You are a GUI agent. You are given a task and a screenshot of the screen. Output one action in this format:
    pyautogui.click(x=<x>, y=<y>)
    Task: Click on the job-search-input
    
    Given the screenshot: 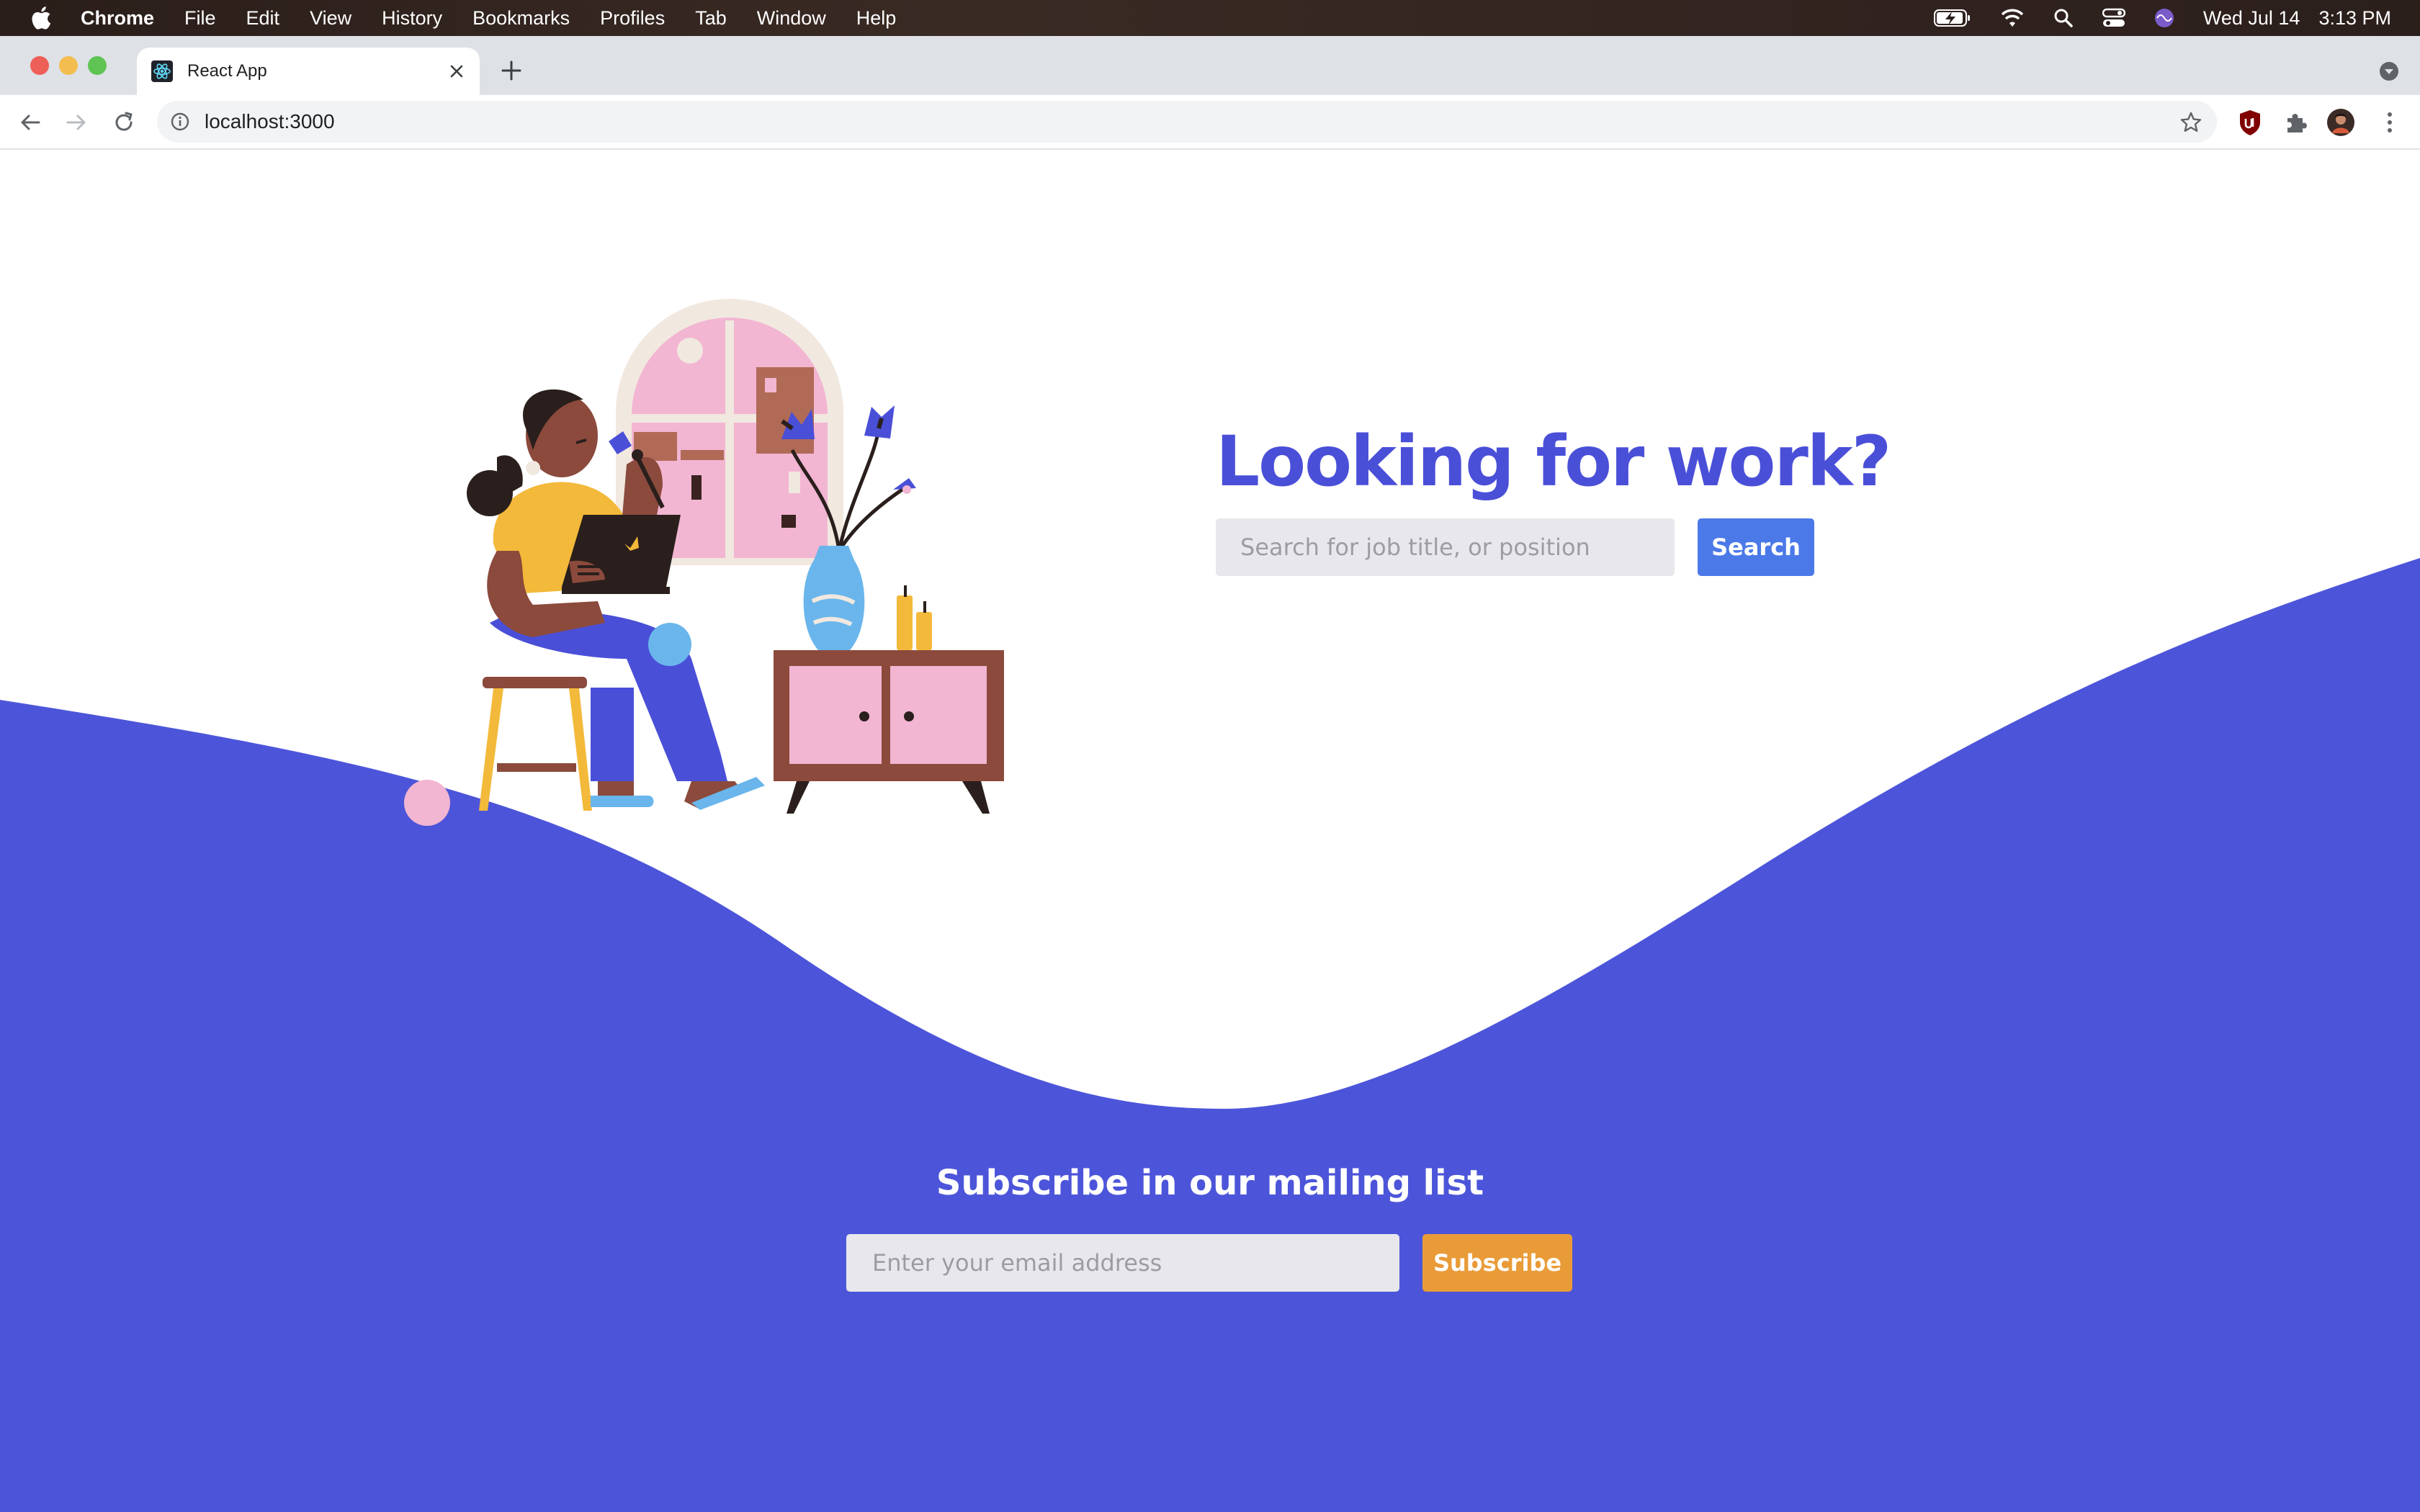 What is the action you would take?
    pyautogui.click(x=1445, y=547)
    